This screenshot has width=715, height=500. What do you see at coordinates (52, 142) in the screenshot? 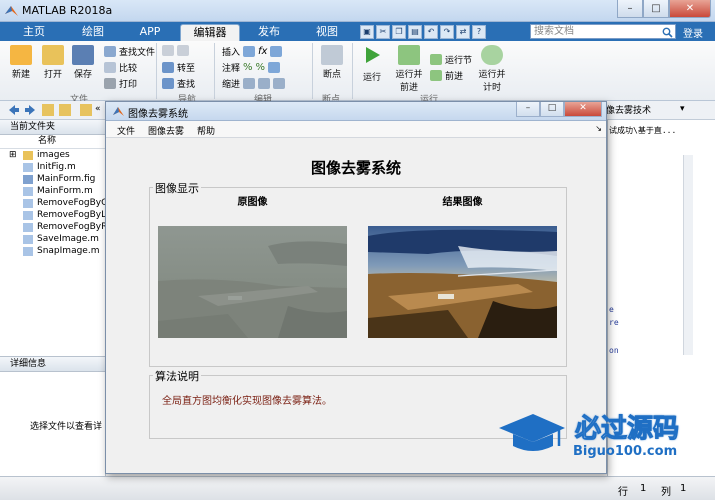
I see `name-column-header: 名称` at bounding box center [52, 142].